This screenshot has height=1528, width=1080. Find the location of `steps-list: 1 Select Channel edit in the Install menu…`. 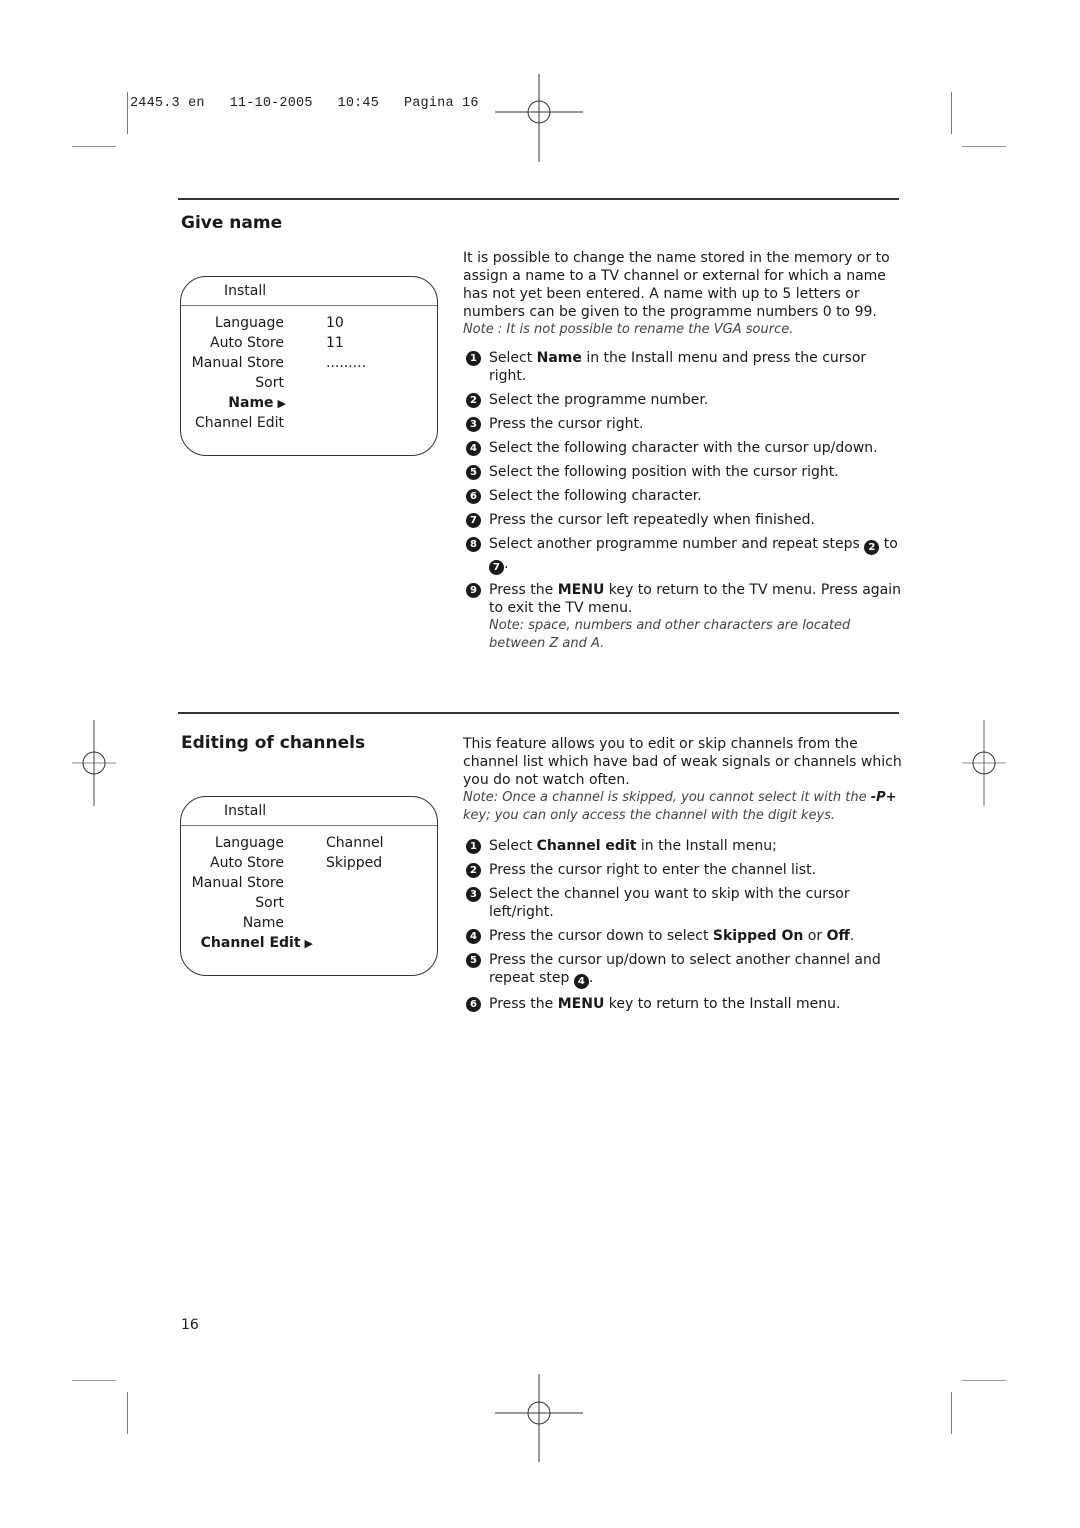

steps-list: 1 Select Channel edit in the Install menu… is located at coordinates (683, 925).